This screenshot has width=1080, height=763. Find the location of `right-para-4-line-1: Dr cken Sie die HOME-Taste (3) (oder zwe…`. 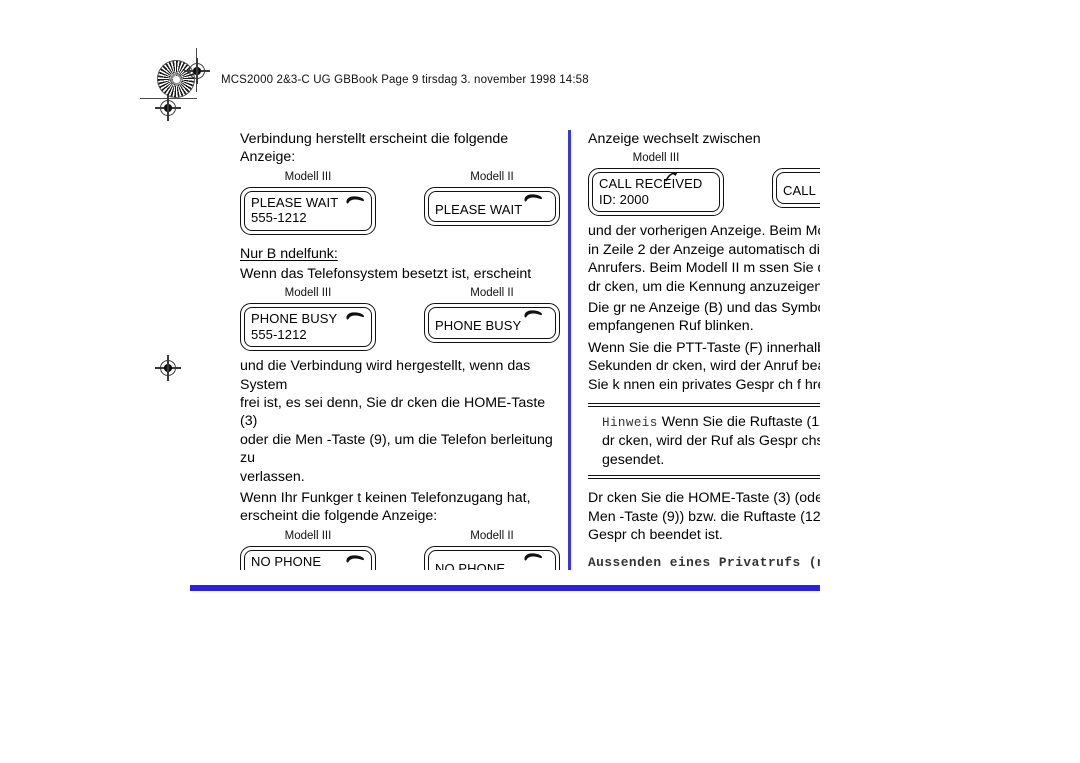

right-para-4-line-1: Dr cken Sie die HOME-Taste (3) (oder zwe… is located at coordinates (704, 498).